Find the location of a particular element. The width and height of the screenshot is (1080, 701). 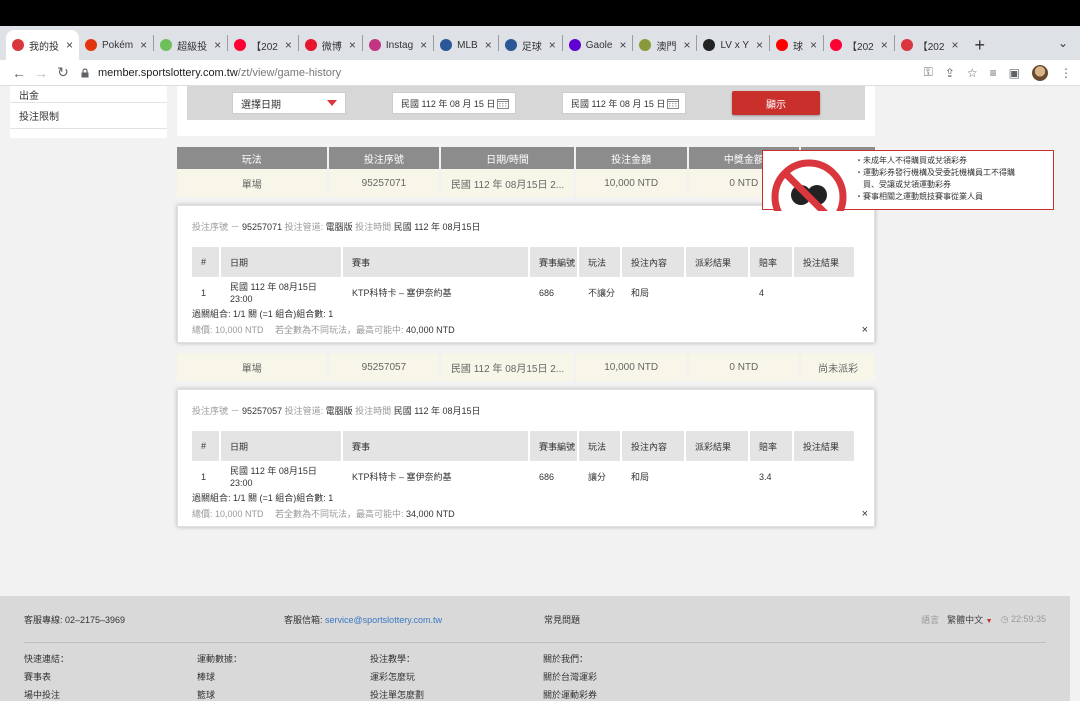

footer-link: 關於運動彩券 is located at coordinates (629, 694).